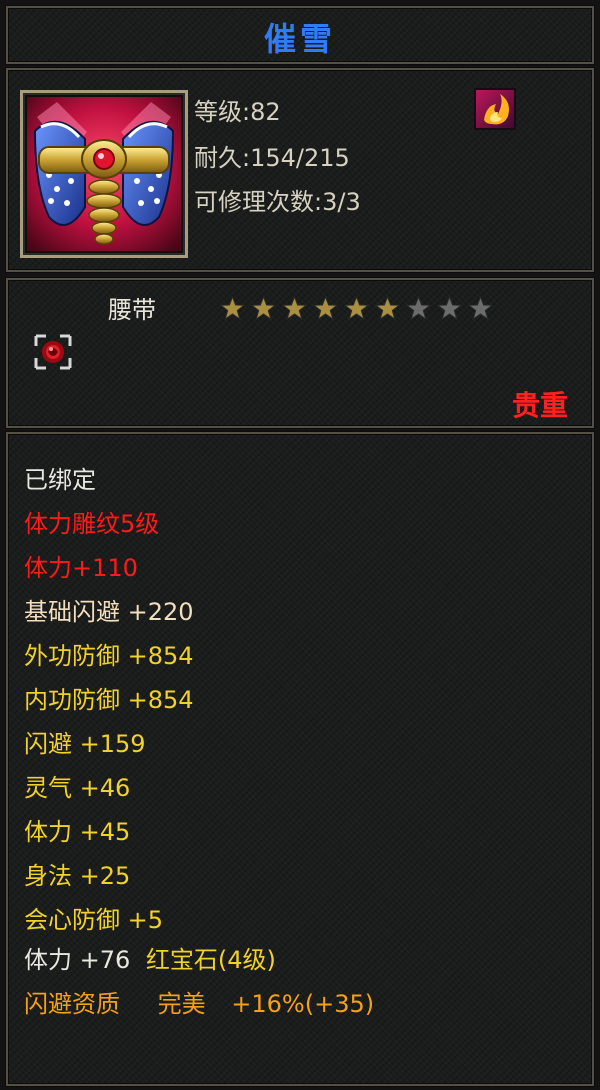  Describe the element at coordinates (277, 202) in the screenshot. I see `item-repair-count: 可修理次数:3/3` at that location.